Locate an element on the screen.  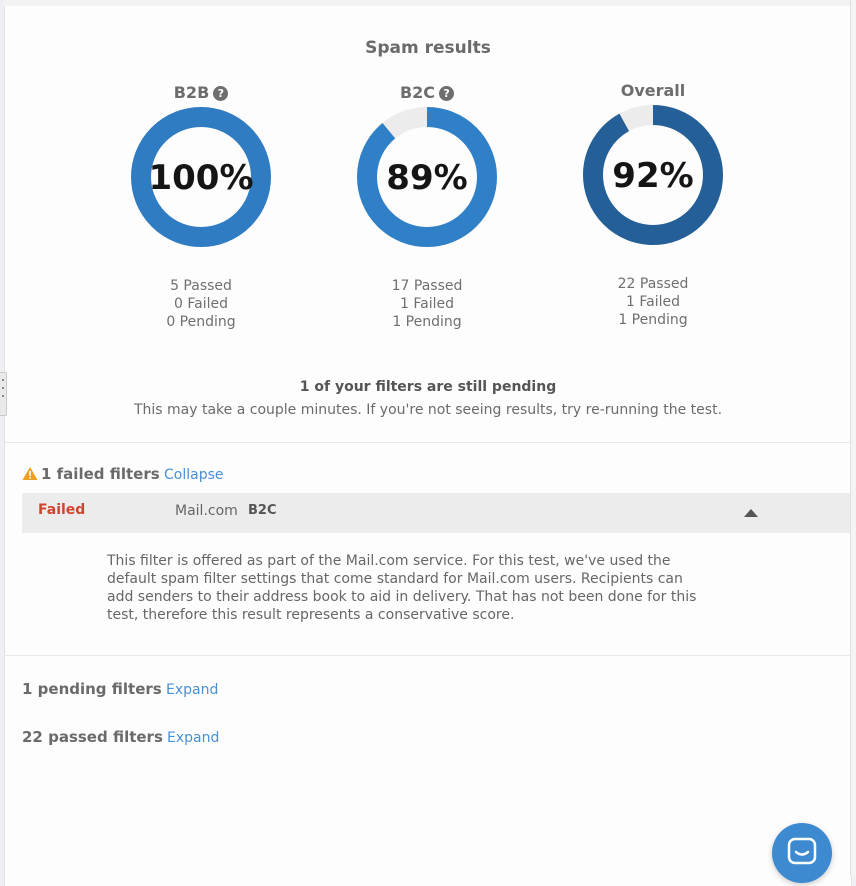
gauge-b2b: B2B? 100% 5 Passed 0 Failed 0 Pending is located at coordinates (201, 206).